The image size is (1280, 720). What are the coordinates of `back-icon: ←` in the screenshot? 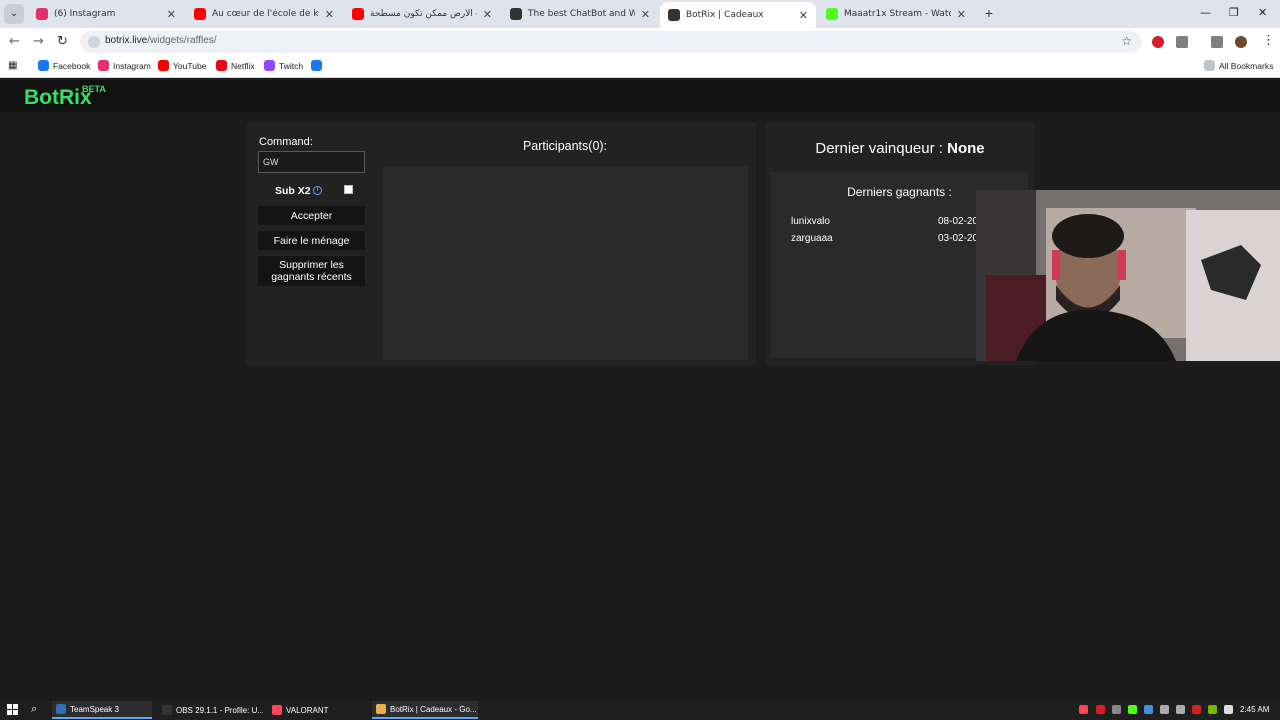 It's located at (14, 41).